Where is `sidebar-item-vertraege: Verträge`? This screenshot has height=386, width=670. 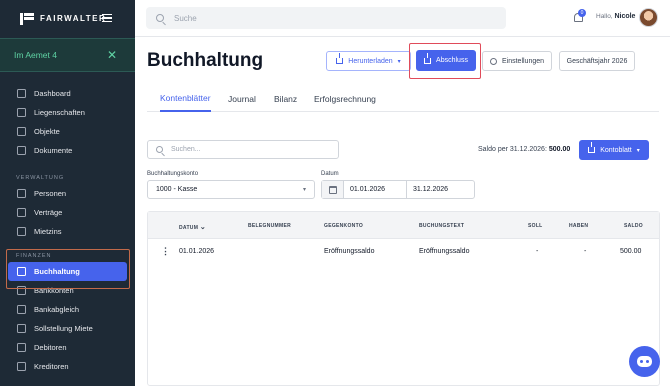
sidebar-item-vertraege: Verträge is located at coordinates (67, 212).